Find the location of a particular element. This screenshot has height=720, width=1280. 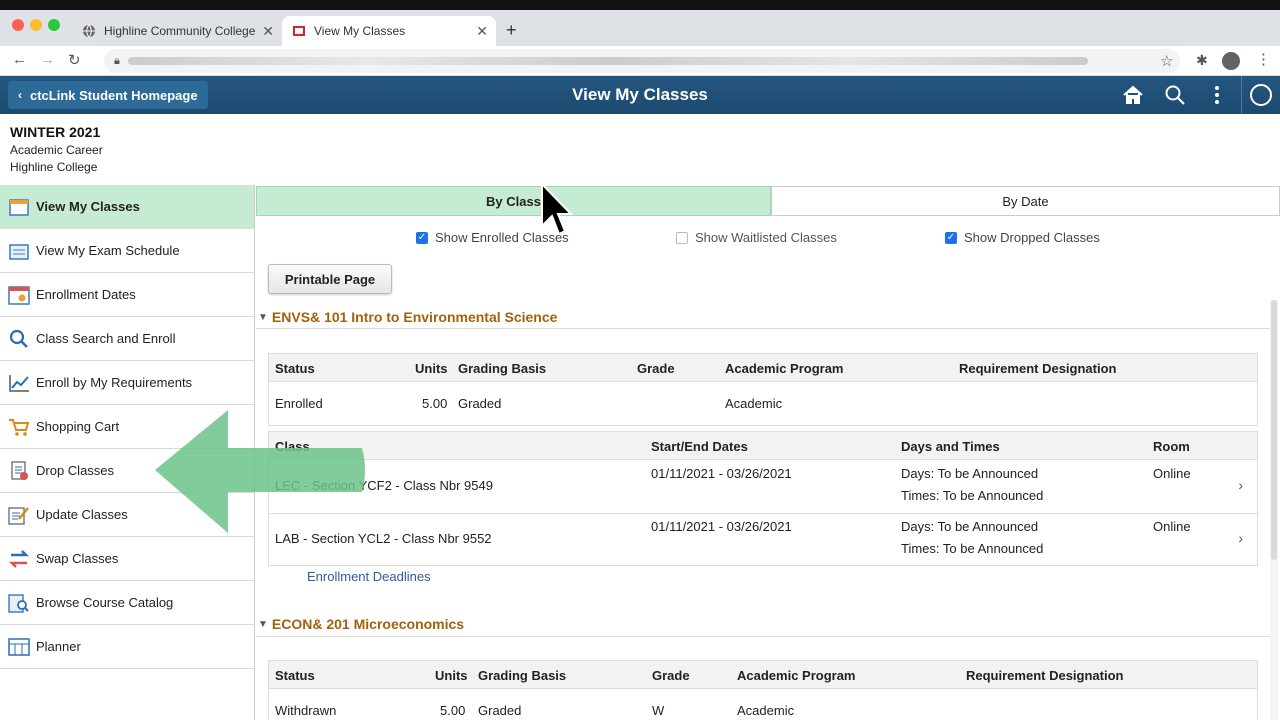

section-times: Times: To be Announced is located at coordinates (972, 495).